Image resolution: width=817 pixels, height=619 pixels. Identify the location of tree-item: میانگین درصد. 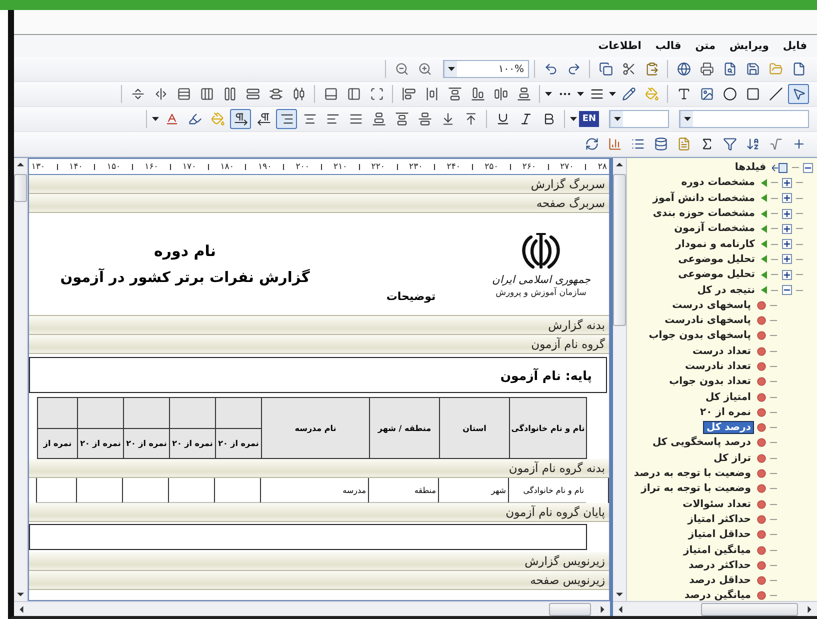
(717, 595).